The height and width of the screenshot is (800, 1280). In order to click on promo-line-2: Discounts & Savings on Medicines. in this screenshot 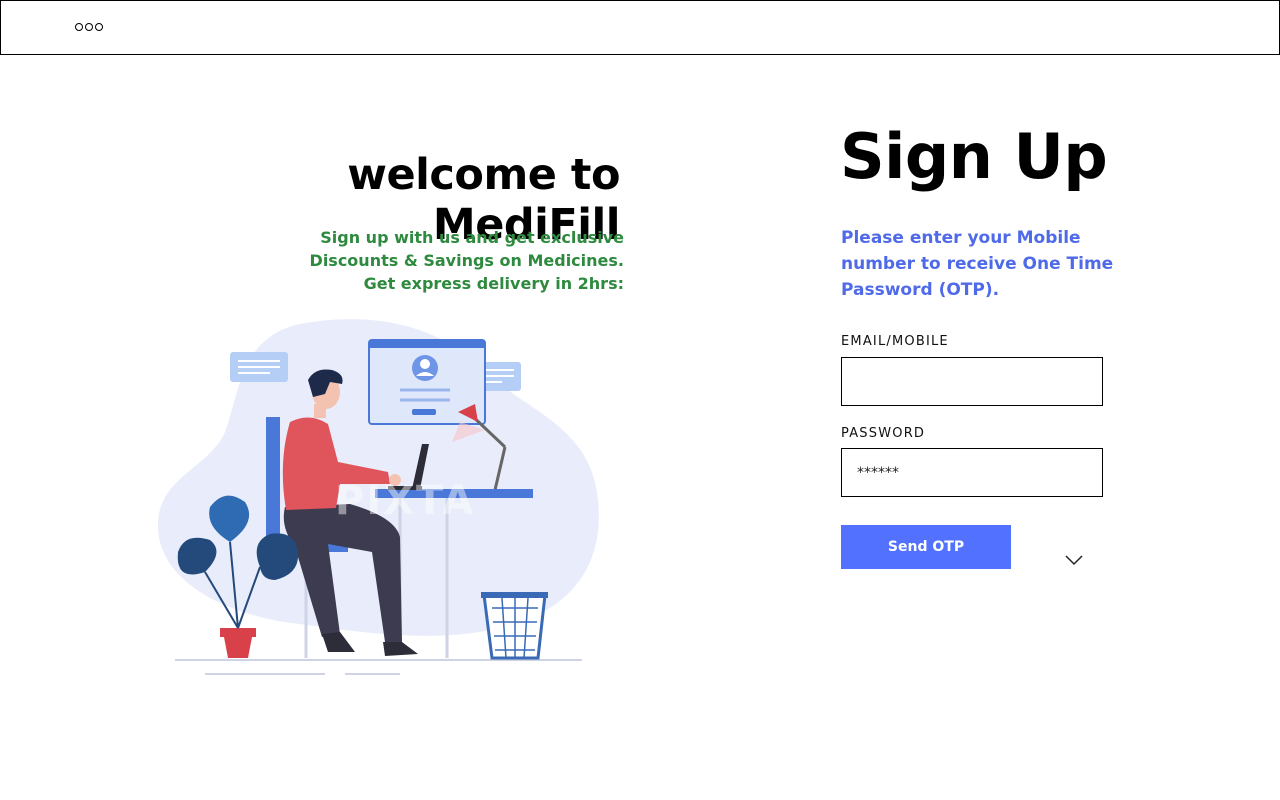, I will do `click(466, 260)`.